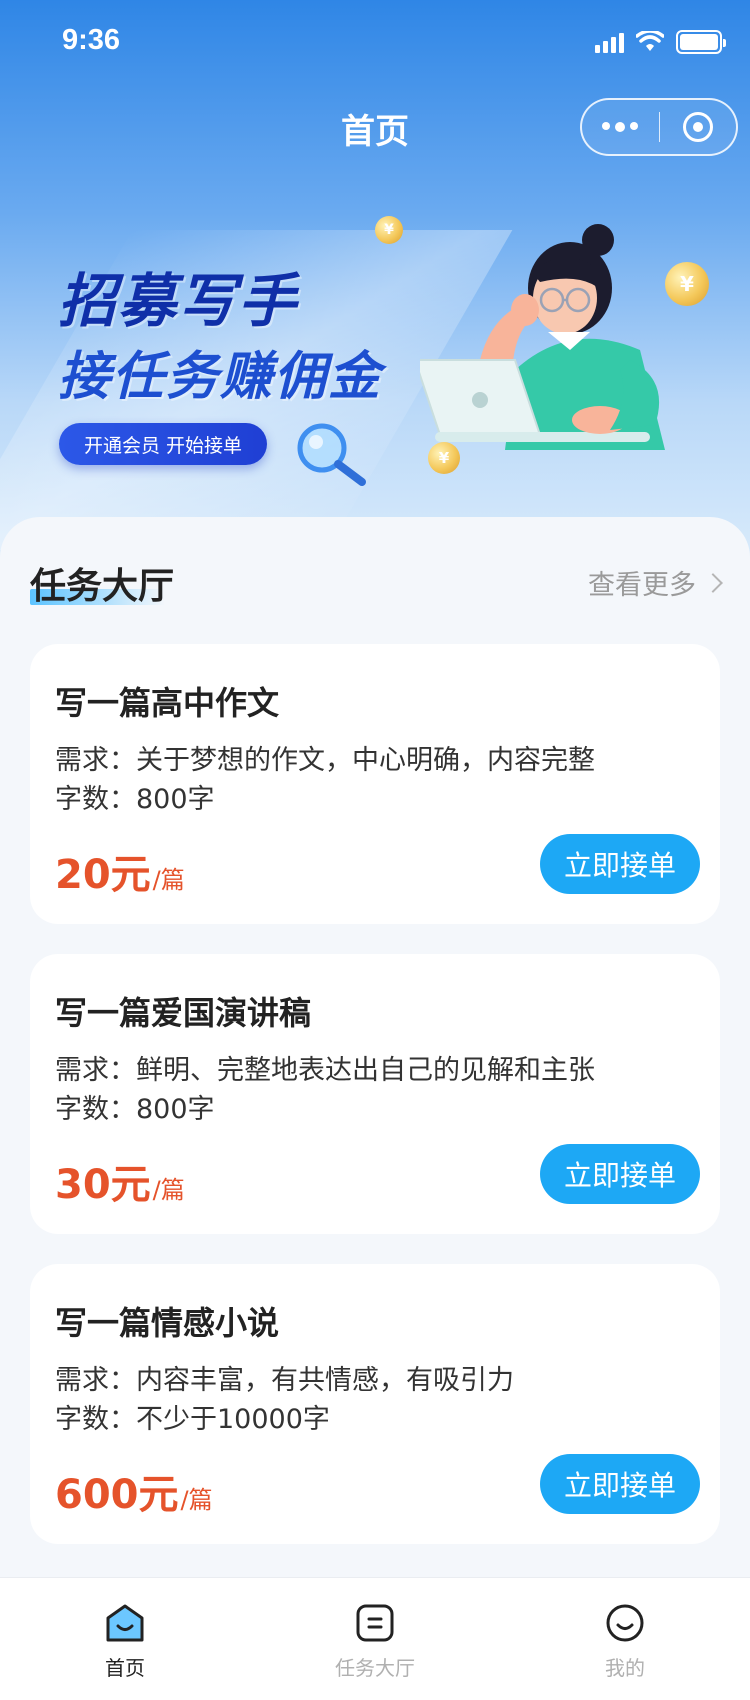 This screenshot has width=750, height=1700. Describe the element at coordinates (609, 42) in the screenshot. I see `signal-icon` at that location.